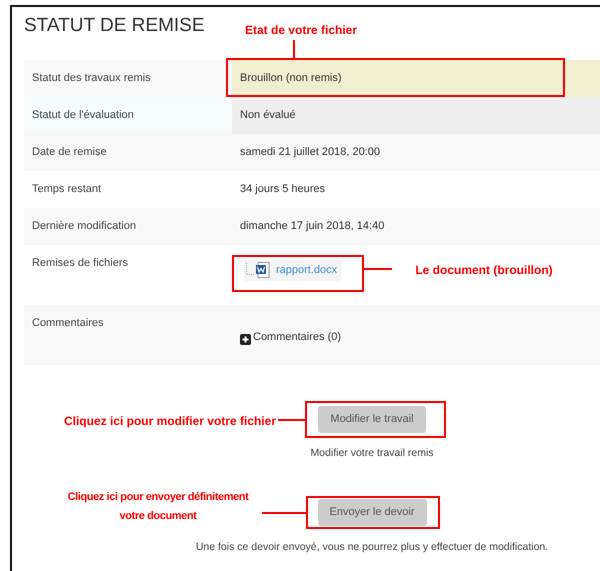 The image size is (600, 571). Describe the element at coordinates (114, 26) in the screenshot. I see `section-title: STATUT DE REMISE` at that location.